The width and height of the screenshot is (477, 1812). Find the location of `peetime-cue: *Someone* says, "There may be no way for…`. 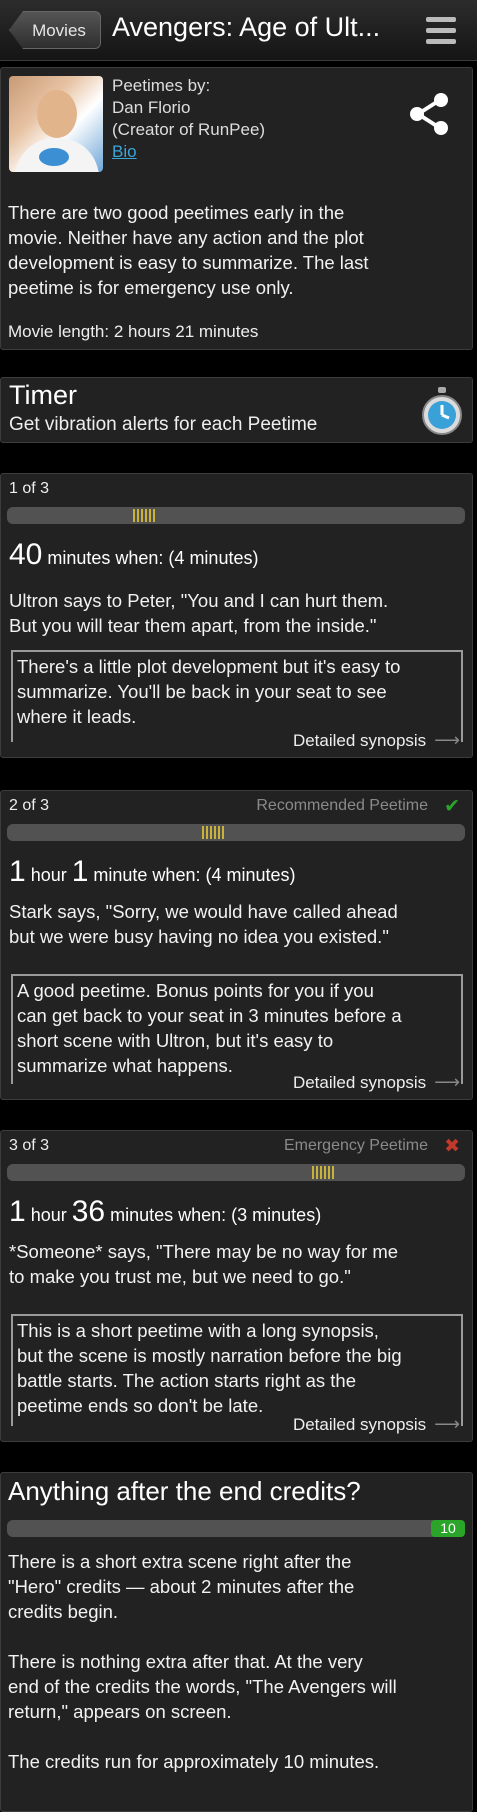

peetime-cue: *Someone* says, "There may be no way for… is located at coordinates (203, 1264).